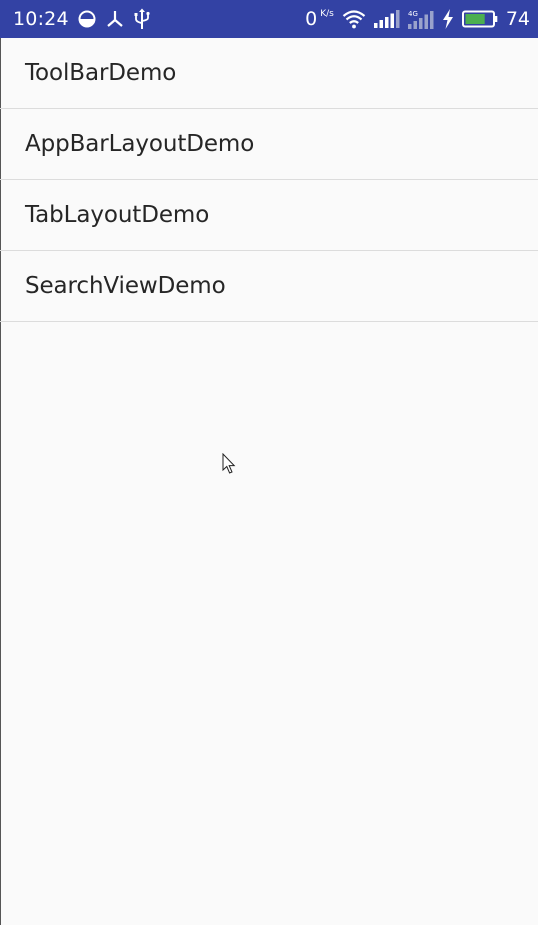 This screenshot has height=925, width=538. Describe the element at coordinates (41, 19) in the screenshot. I see `status-time: 10:24` at that location.